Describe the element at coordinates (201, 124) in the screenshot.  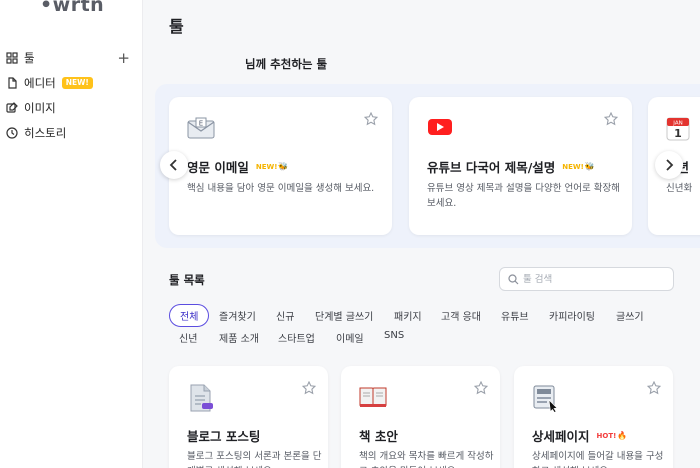
I see `svg-text: E` at that location.